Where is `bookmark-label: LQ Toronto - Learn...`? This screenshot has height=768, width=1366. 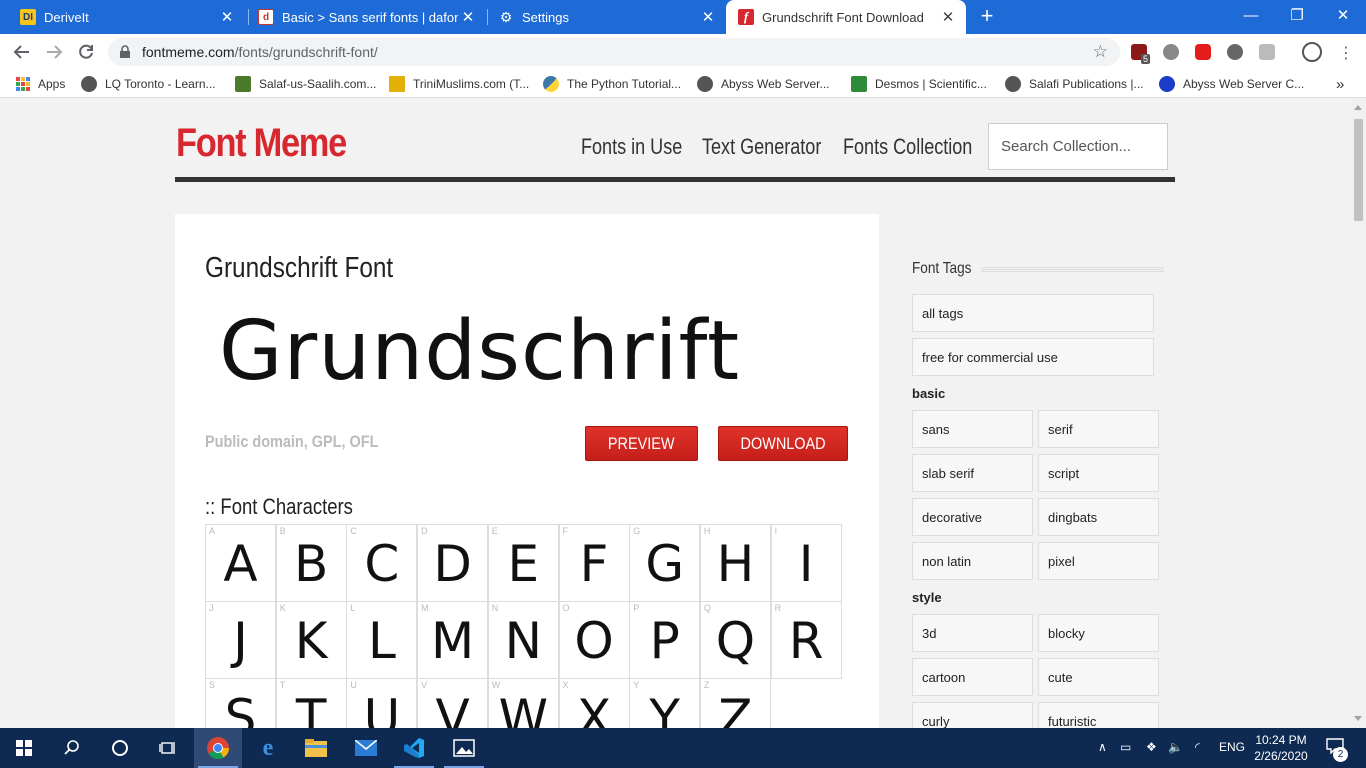
bookmark-label: LQ Toronto - Learn... is located at coordinates (160, 84).